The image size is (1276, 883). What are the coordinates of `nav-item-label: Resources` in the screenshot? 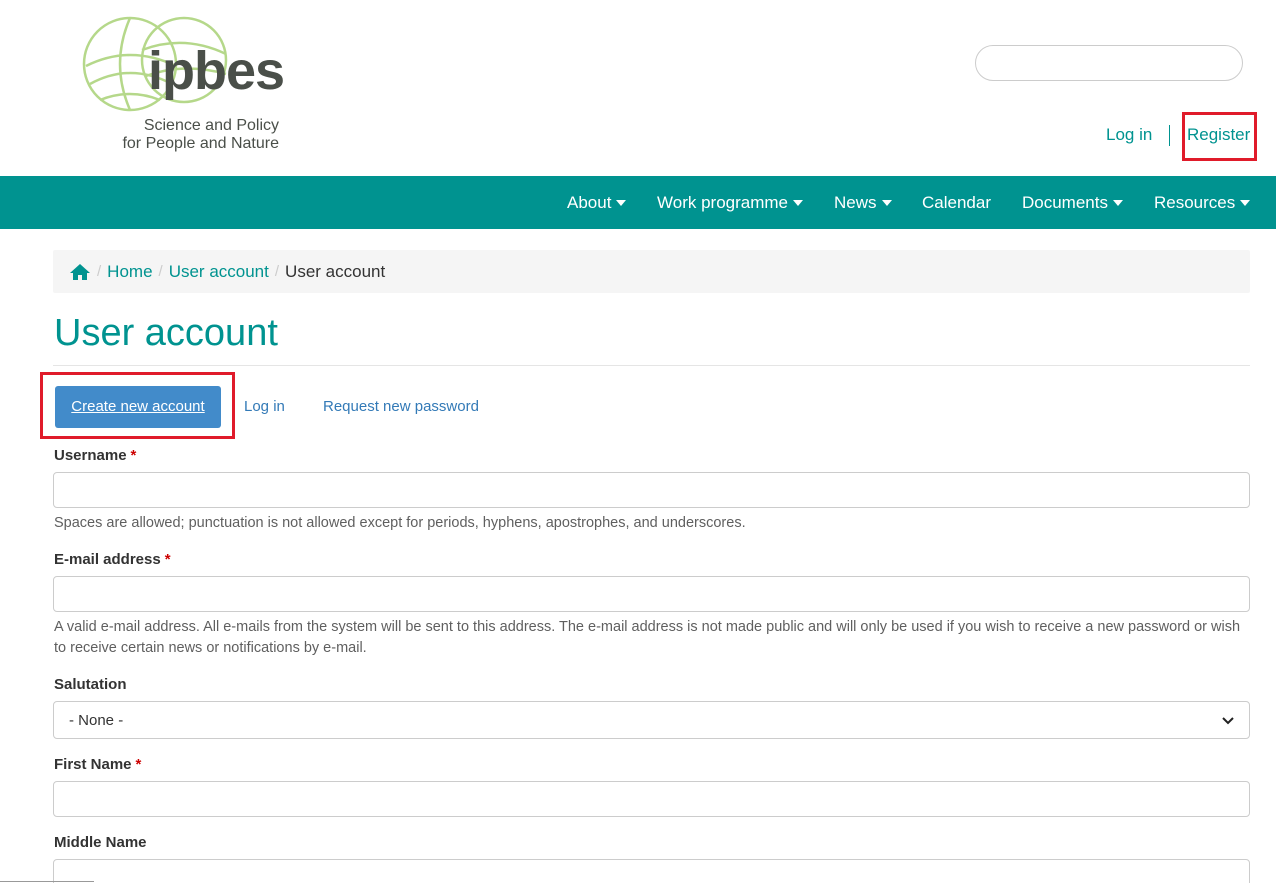 It's located at (1195, 202).